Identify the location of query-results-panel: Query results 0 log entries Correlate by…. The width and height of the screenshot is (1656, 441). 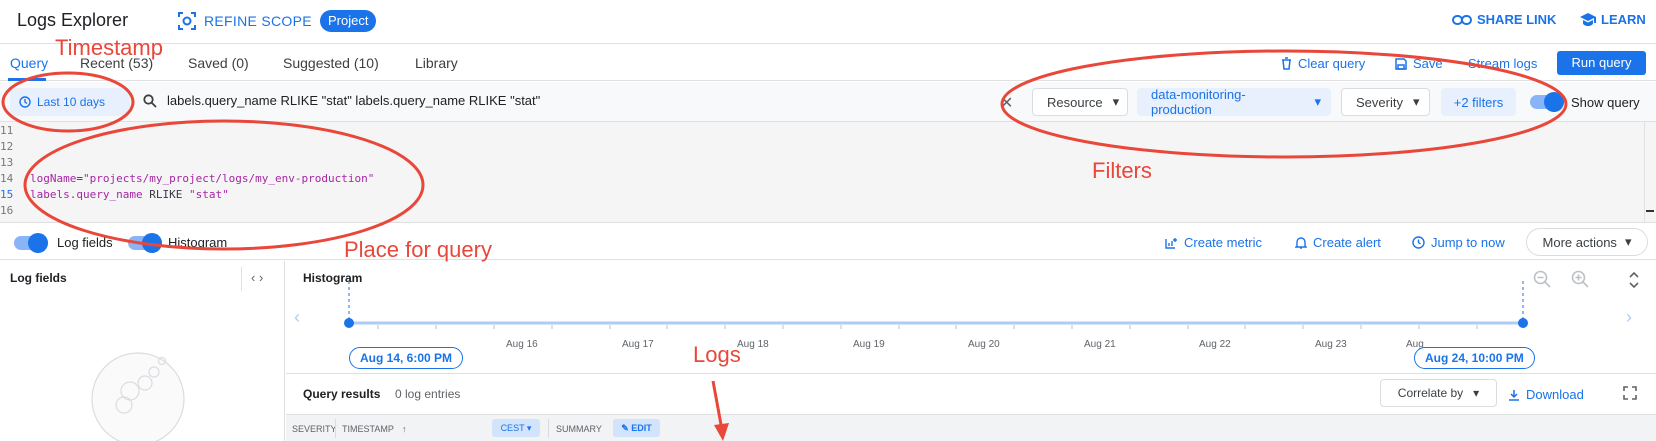
(971, 408).